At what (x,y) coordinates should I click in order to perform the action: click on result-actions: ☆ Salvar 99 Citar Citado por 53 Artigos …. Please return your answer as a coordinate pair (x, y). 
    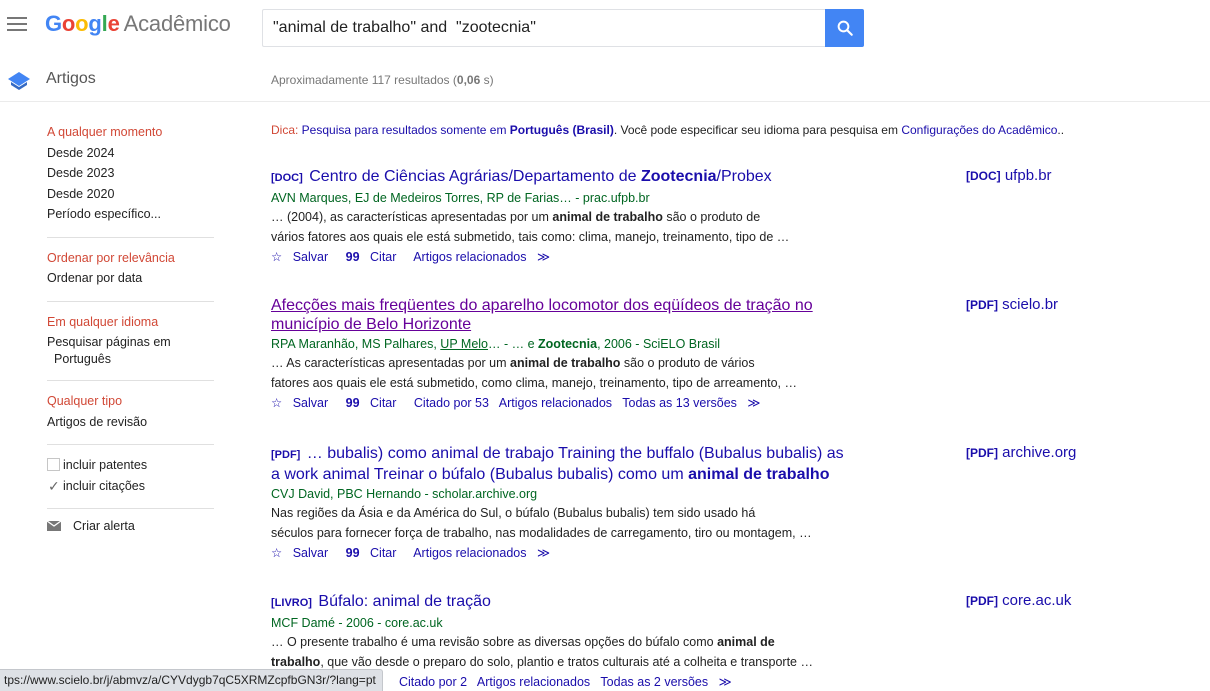
    Looking at the image, I should click on (581, 403).